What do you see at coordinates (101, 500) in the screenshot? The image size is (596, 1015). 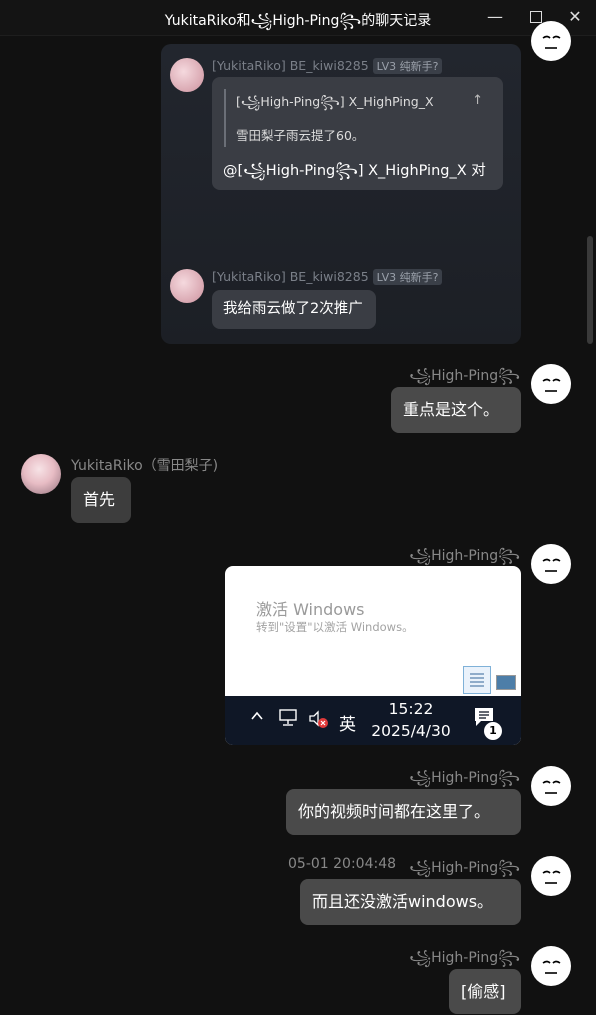 I see `message-bubble: 首先` at bounding box center [101, 500].